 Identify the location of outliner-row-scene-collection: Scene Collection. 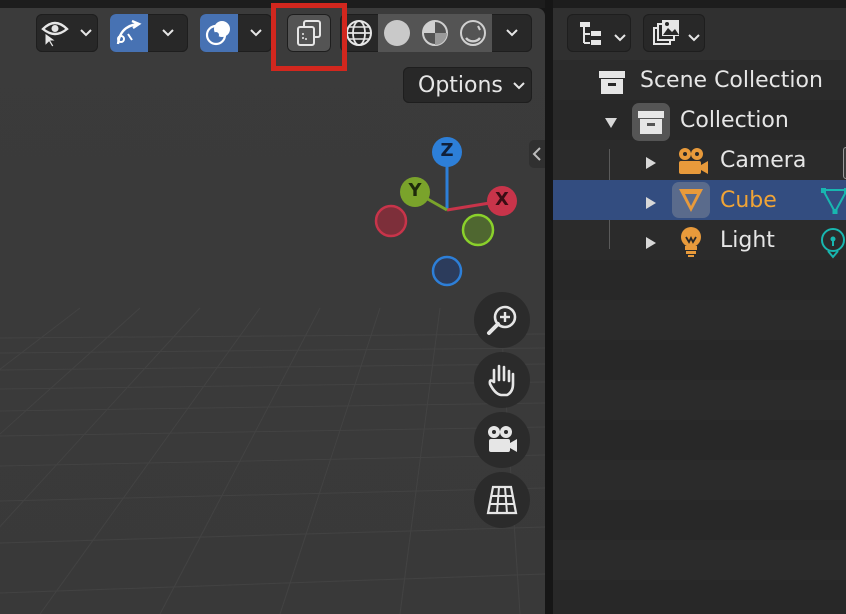
(699, 82).